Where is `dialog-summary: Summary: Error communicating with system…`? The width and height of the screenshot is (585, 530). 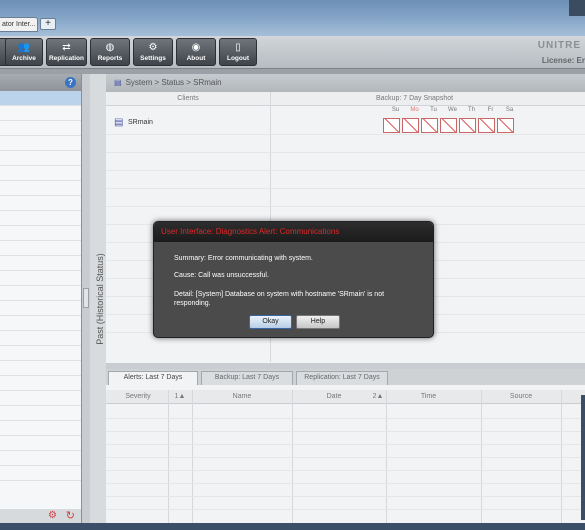 dialog-summary: Summary: Error communicating with system… is located at coordinates (243, 258).